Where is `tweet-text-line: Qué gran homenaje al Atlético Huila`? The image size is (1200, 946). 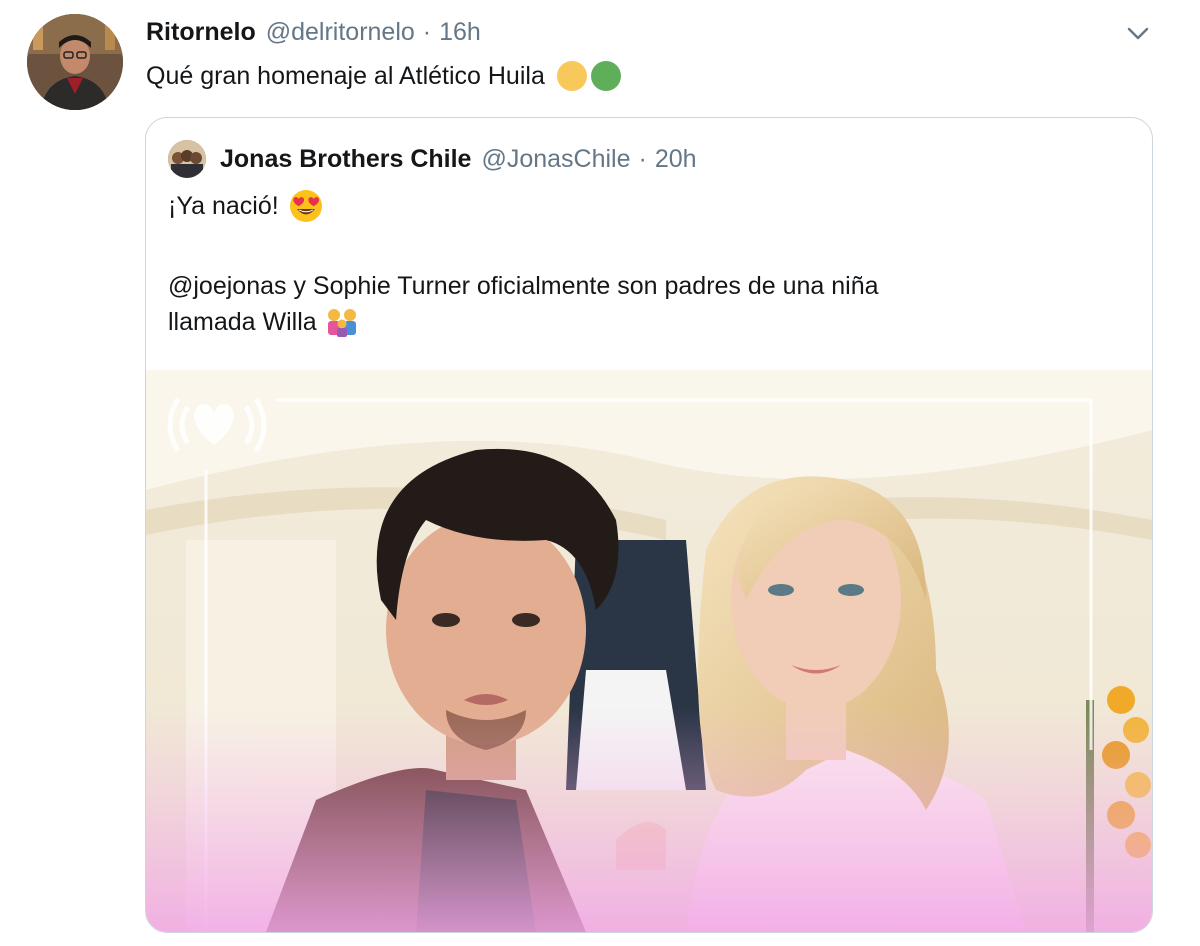
tweet-text-line: Qué gran homenaje al Atlético Huila is located at coordinates (383, 76).